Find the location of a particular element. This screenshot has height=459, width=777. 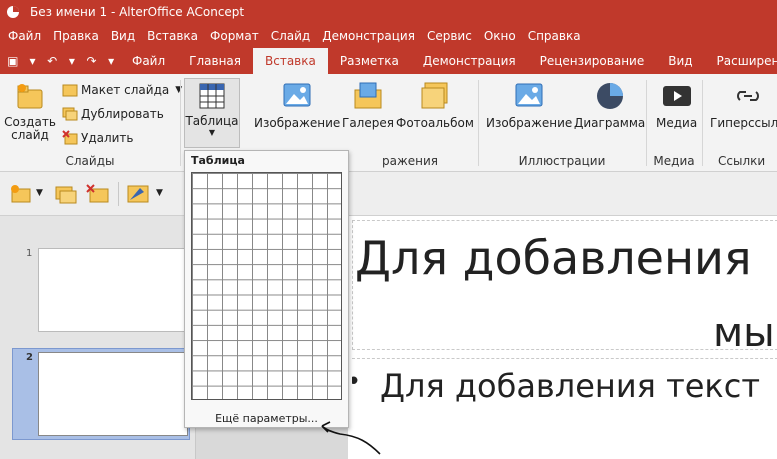

menu-insert: Вставка is located at coordinates (172, 36).